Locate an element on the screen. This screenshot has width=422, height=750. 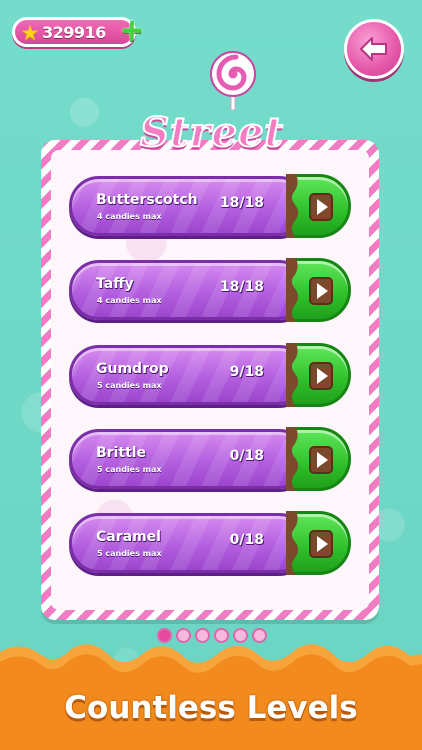
level-progress: 9/18 is located at coordinates (246, 372).